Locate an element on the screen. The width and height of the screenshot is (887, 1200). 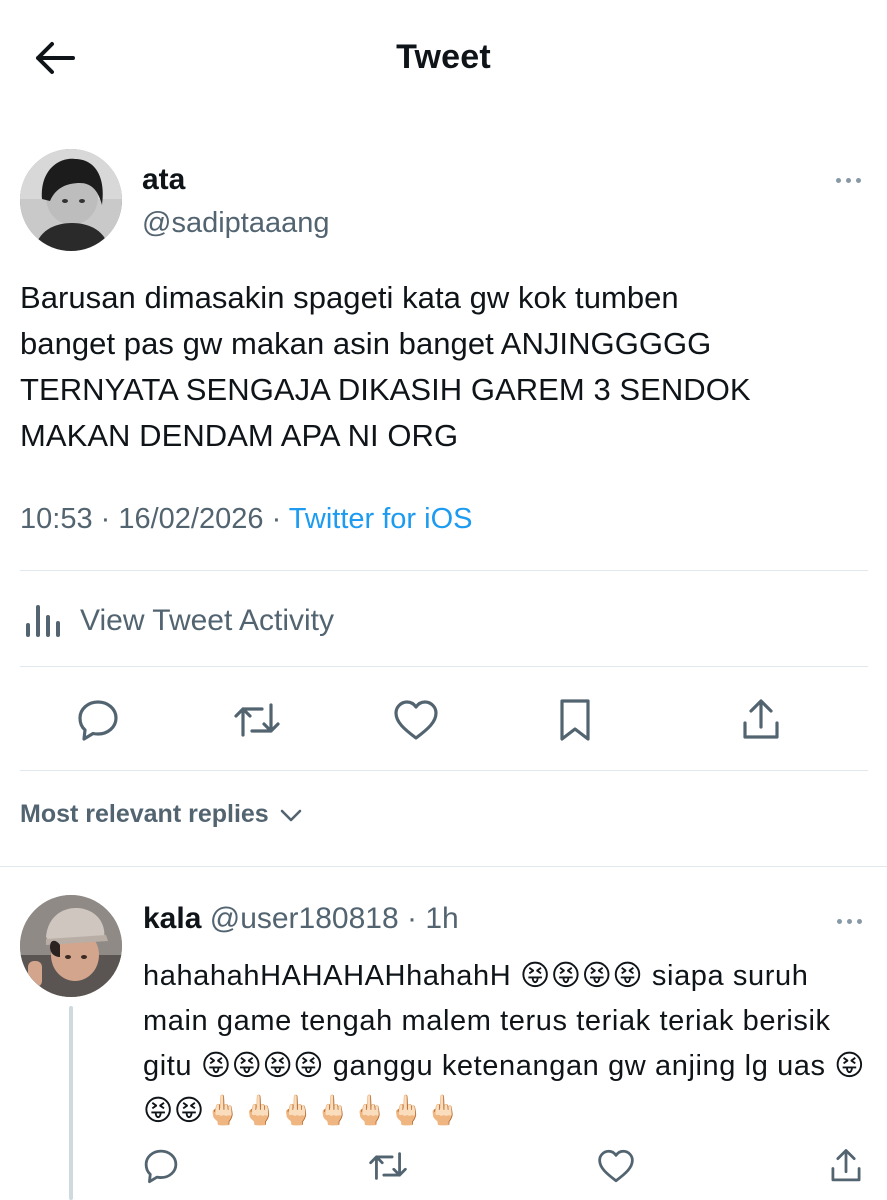
reply-avatar is located at coordinates (71, 946).